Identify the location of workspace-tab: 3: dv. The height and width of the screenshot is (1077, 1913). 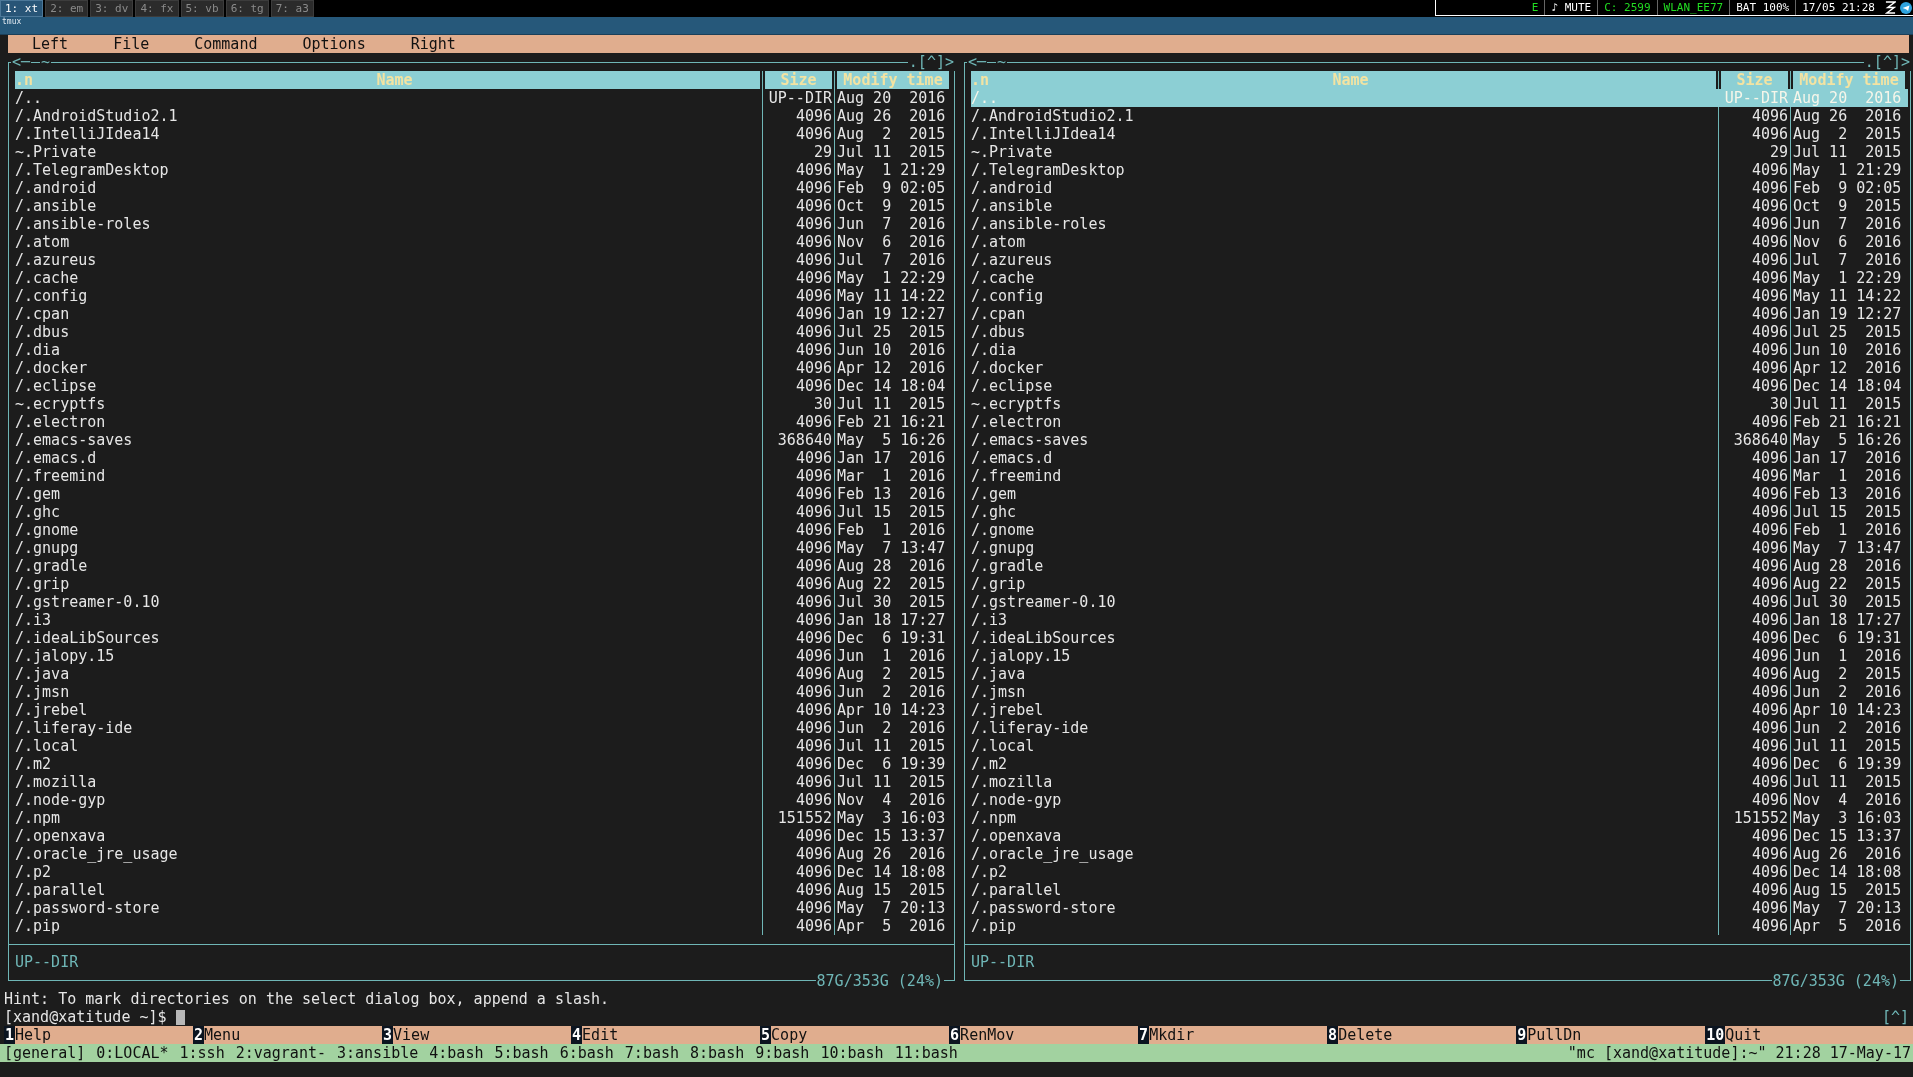
(112, 8).